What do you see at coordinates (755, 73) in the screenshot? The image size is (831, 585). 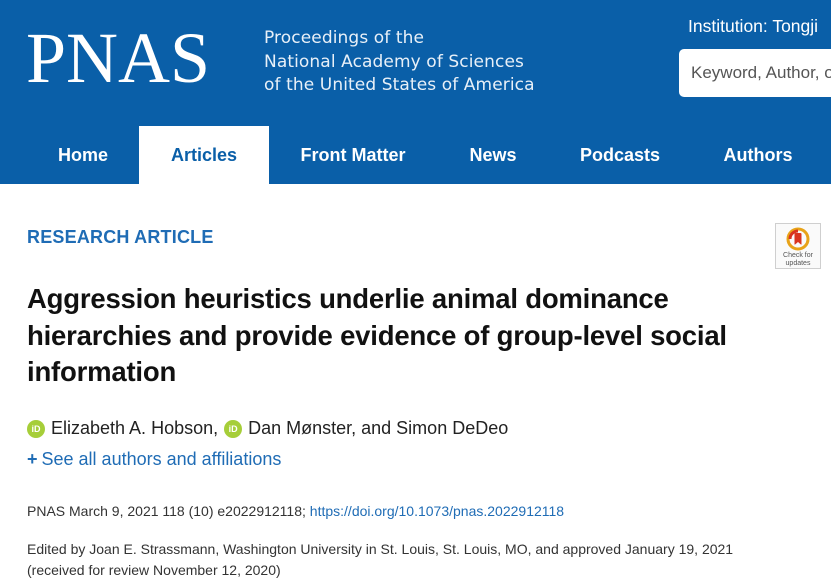 I see `search-input` at bounding box center [755, 73].